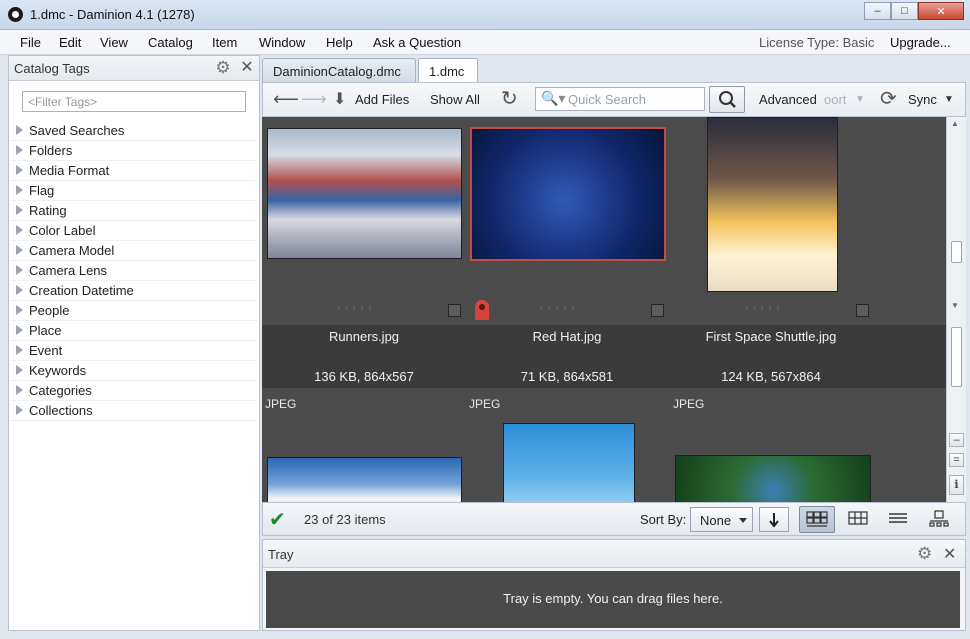  Describe the element at coordinates (134, 331) in the screenshot. I see `tag-item-place: Place` at that location.